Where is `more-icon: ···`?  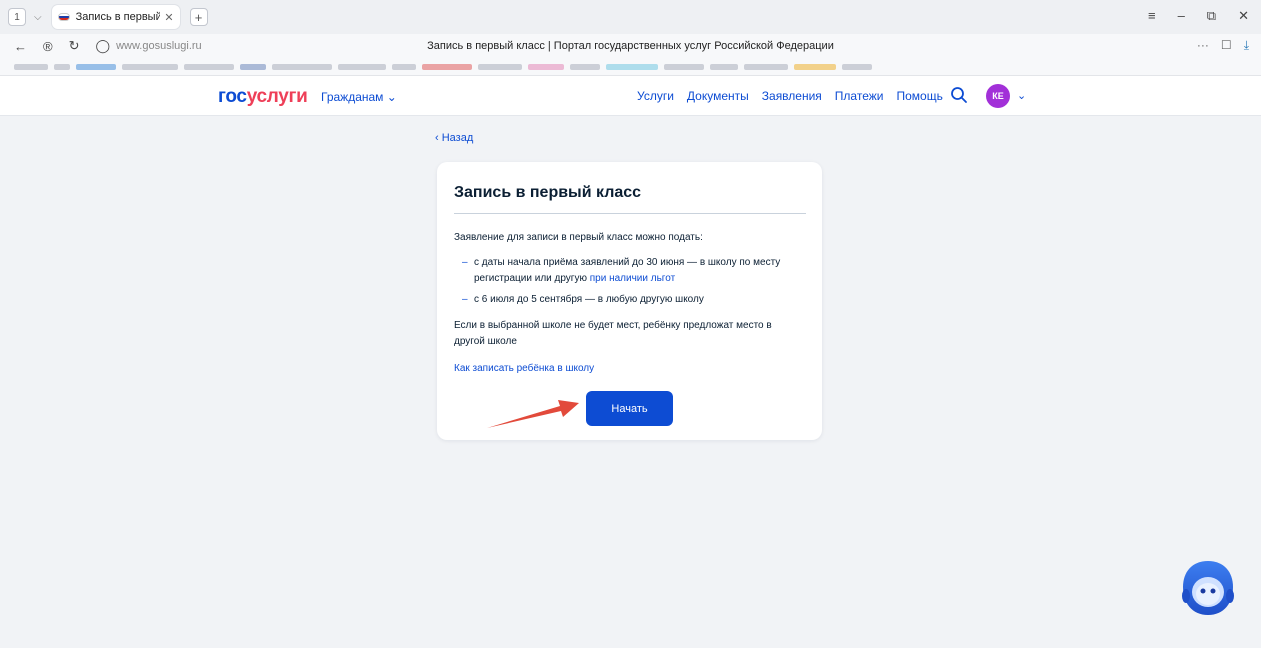 more-icon: ··· is located at coordinates (1203, 45).